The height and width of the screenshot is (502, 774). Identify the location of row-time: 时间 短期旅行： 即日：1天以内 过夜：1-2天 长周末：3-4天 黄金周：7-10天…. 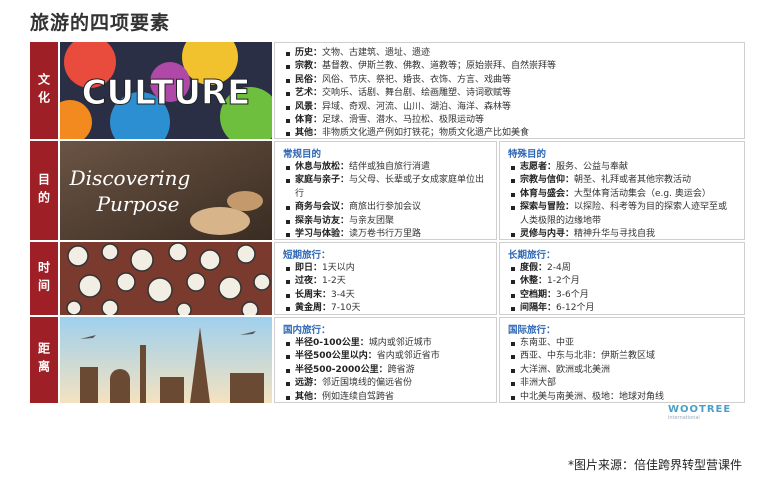
(387, 278).